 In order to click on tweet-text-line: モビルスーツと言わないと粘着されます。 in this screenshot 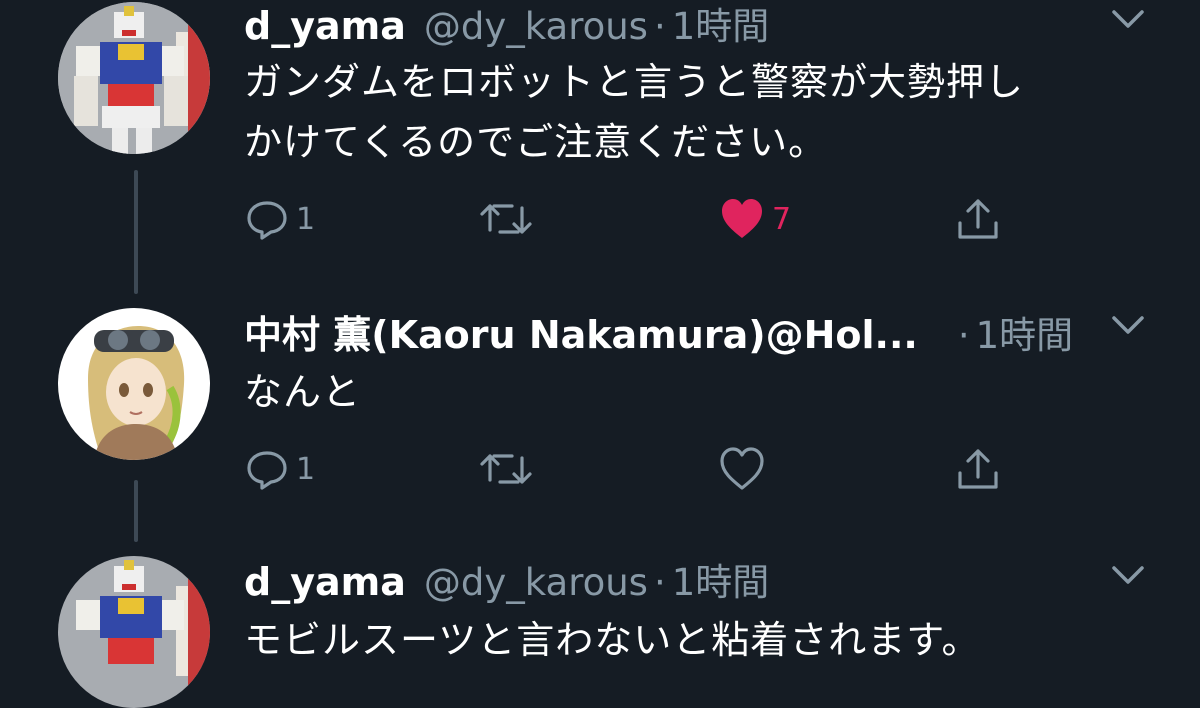, I will do `click(612, 640)`.